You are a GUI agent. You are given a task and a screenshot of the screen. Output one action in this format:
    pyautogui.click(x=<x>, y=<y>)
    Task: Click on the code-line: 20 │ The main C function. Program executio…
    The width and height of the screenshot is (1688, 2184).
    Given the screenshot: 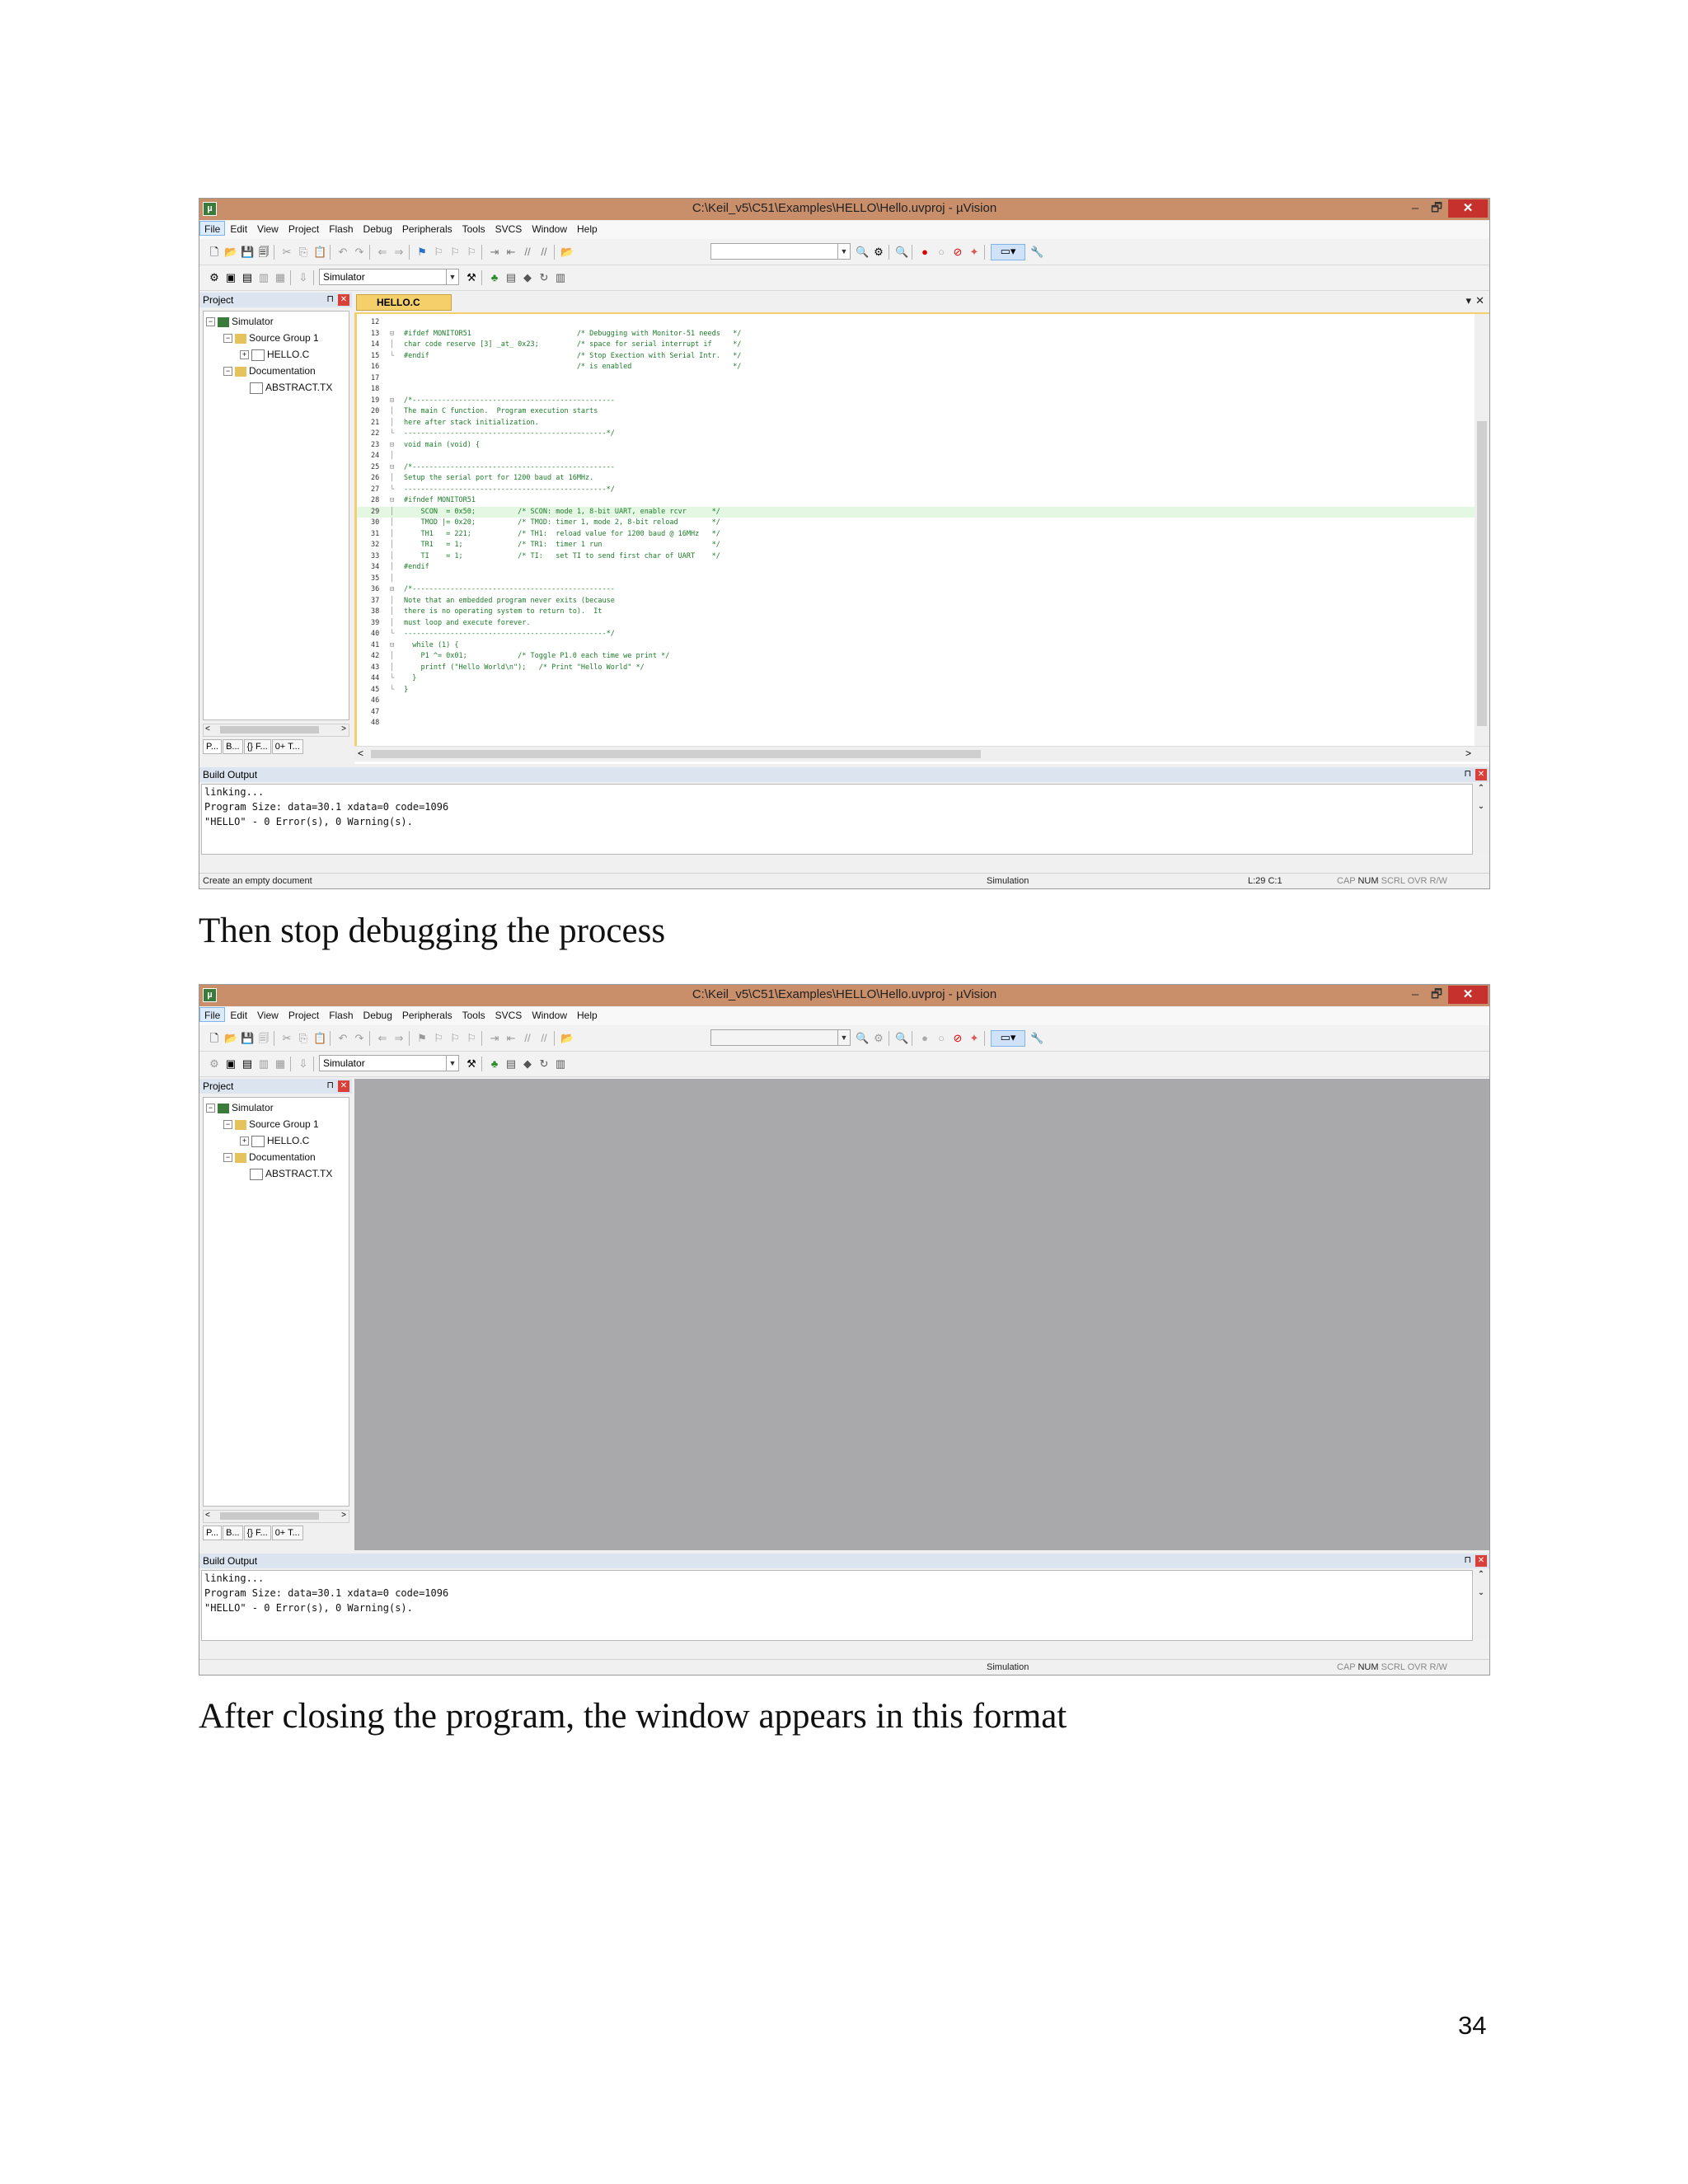 What is the action you would take?
    pyautogui.click(x=916, y=412)
    